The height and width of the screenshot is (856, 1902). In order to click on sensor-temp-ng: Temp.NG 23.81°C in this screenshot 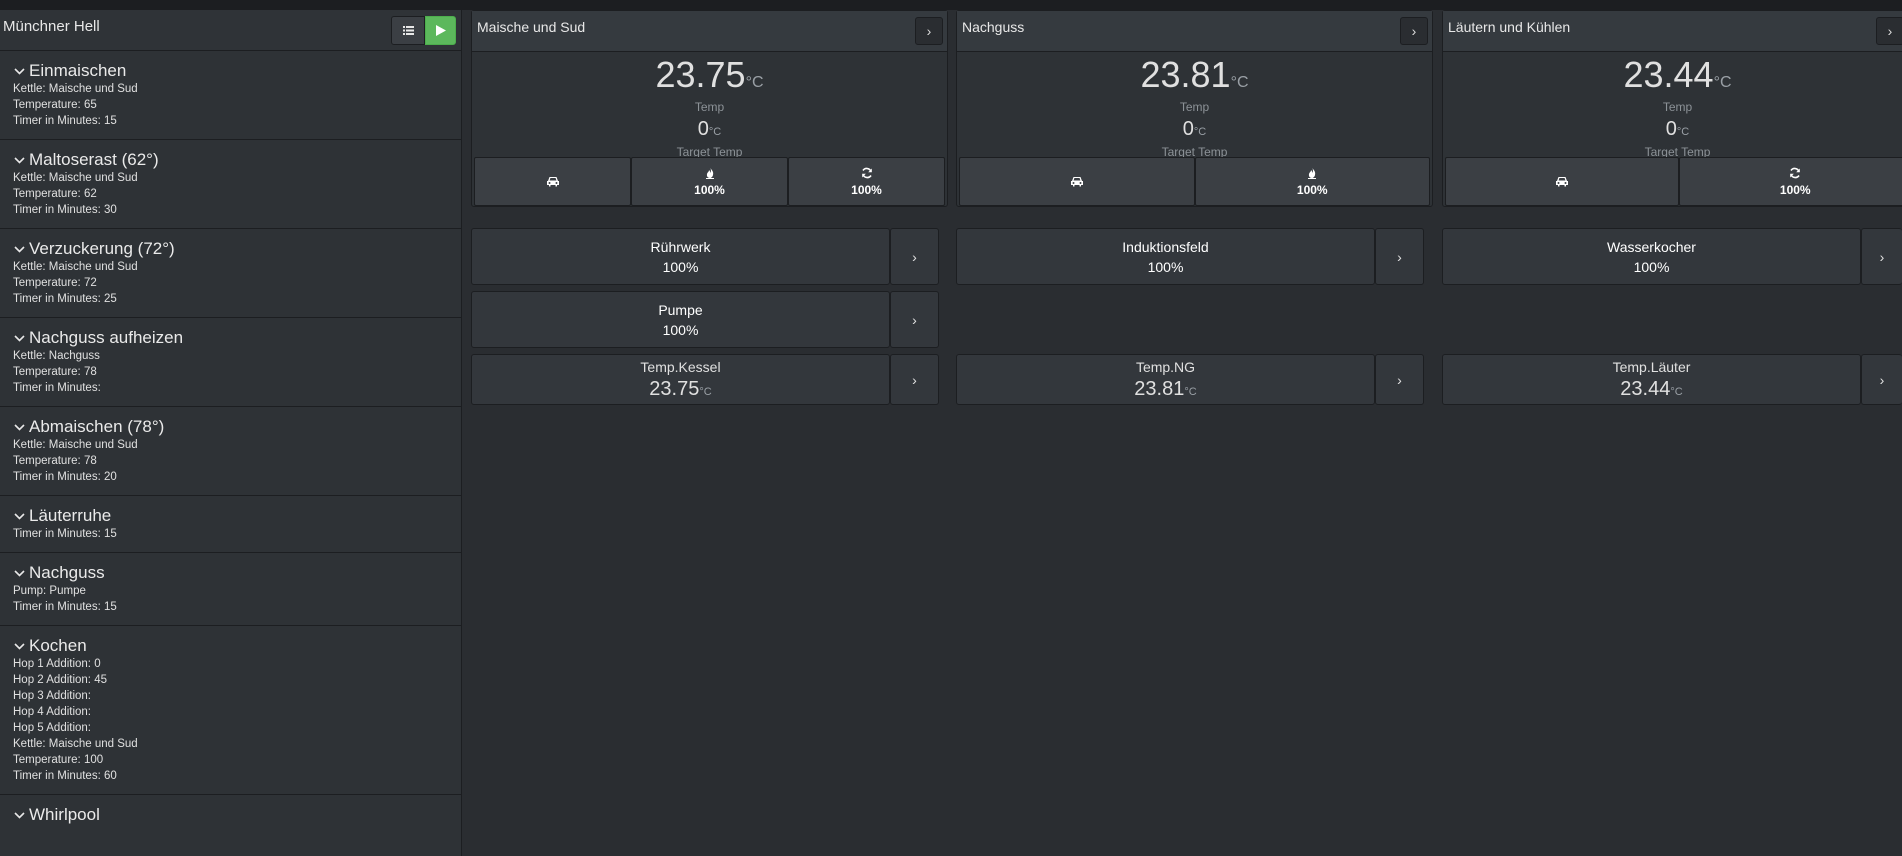, I will do `click(1165, 379)`.